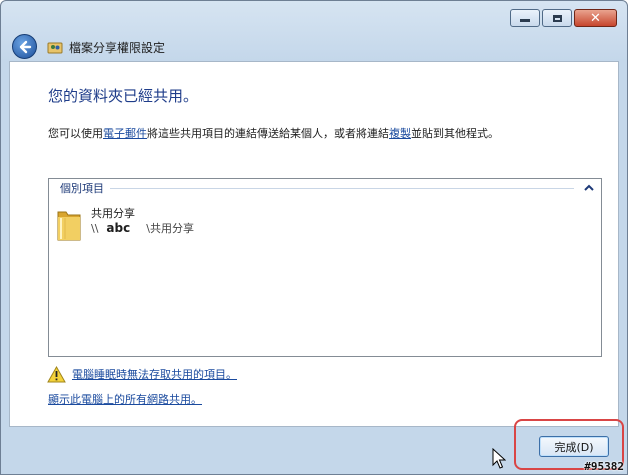  I want to click on share-users-icon, so click(55, 48).